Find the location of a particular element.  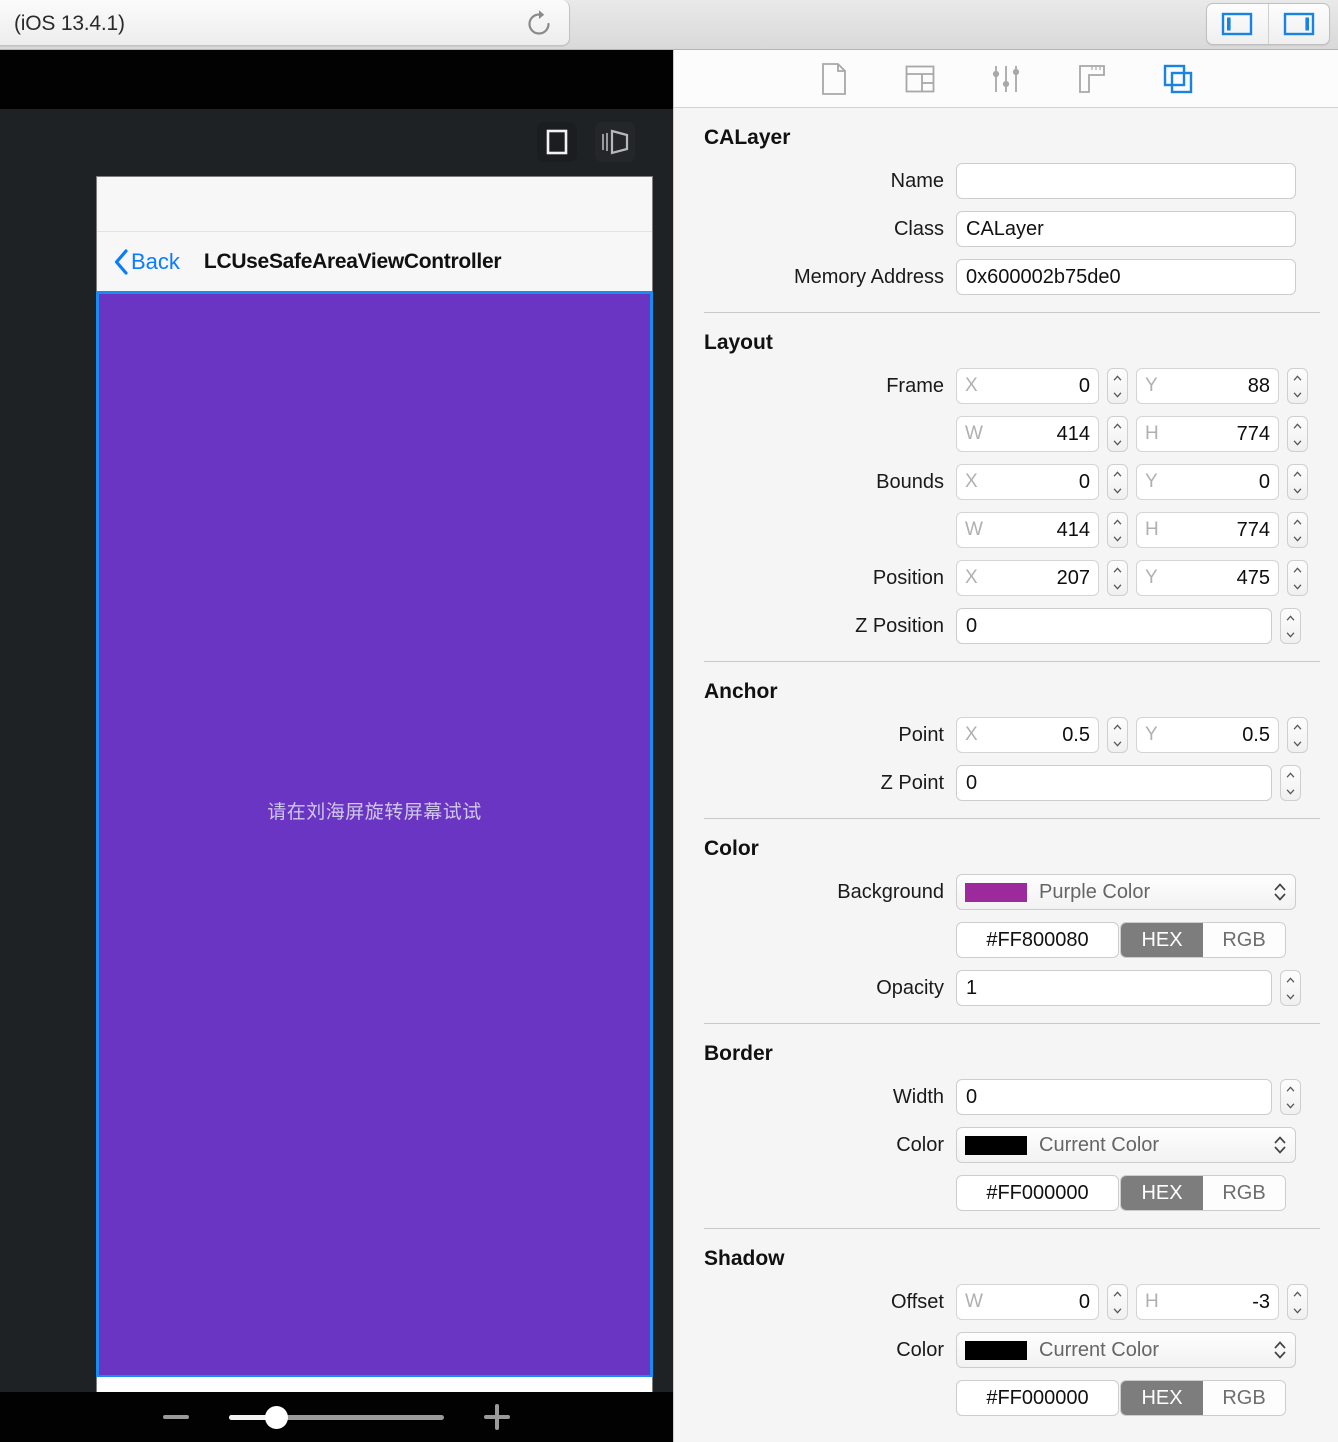

section-title-anchor: Anchor is located at coordinates (741, 691).